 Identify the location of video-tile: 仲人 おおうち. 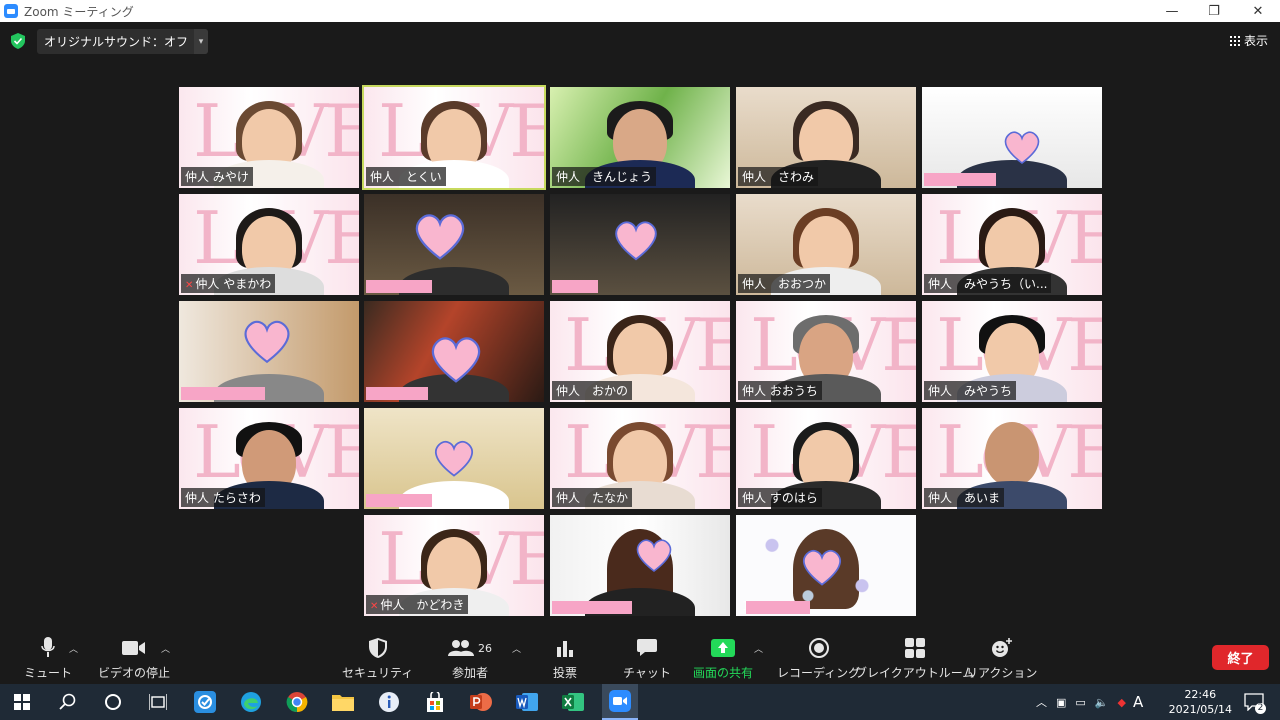
(826, 351).